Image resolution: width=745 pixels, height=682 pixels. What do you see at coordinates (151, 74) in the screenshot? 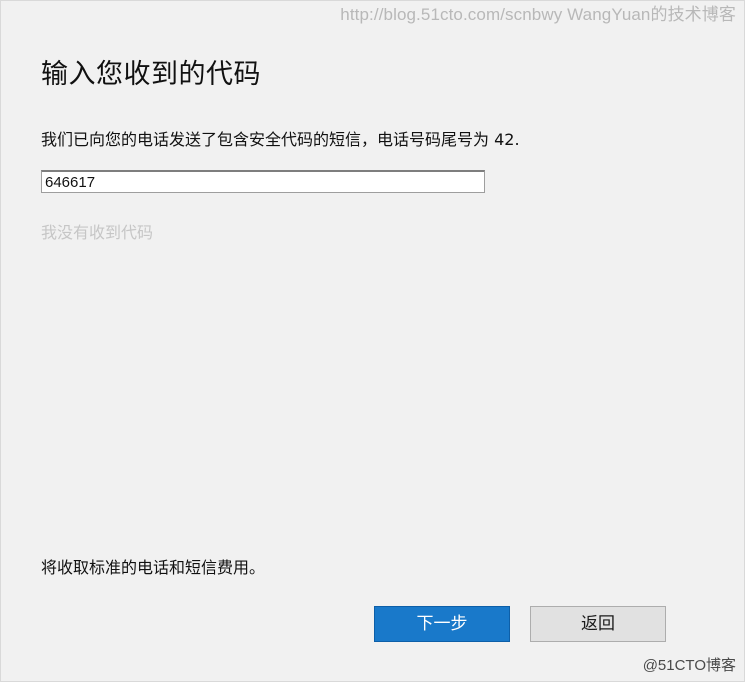
I see `page-title: 输入您收到的代码` at bounding box center [151, 74].